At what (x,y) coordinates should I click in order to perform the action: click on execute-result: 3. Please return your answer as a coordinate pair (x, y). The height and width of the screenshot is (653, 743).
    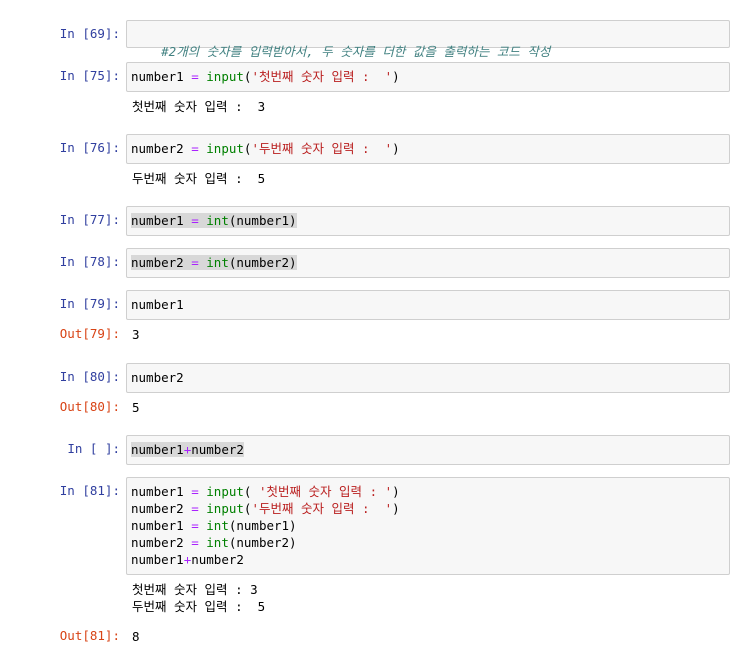
    Looking at the image, I should click on (136, 334).